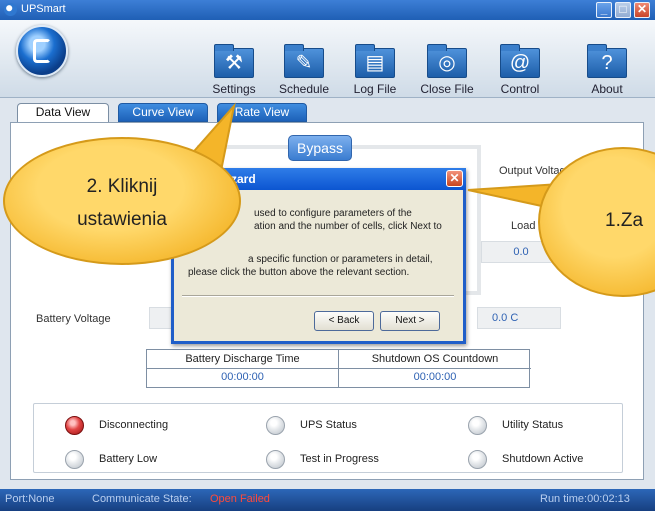  I want to click on right-callout-text: 1.Za, so click(624, 220).